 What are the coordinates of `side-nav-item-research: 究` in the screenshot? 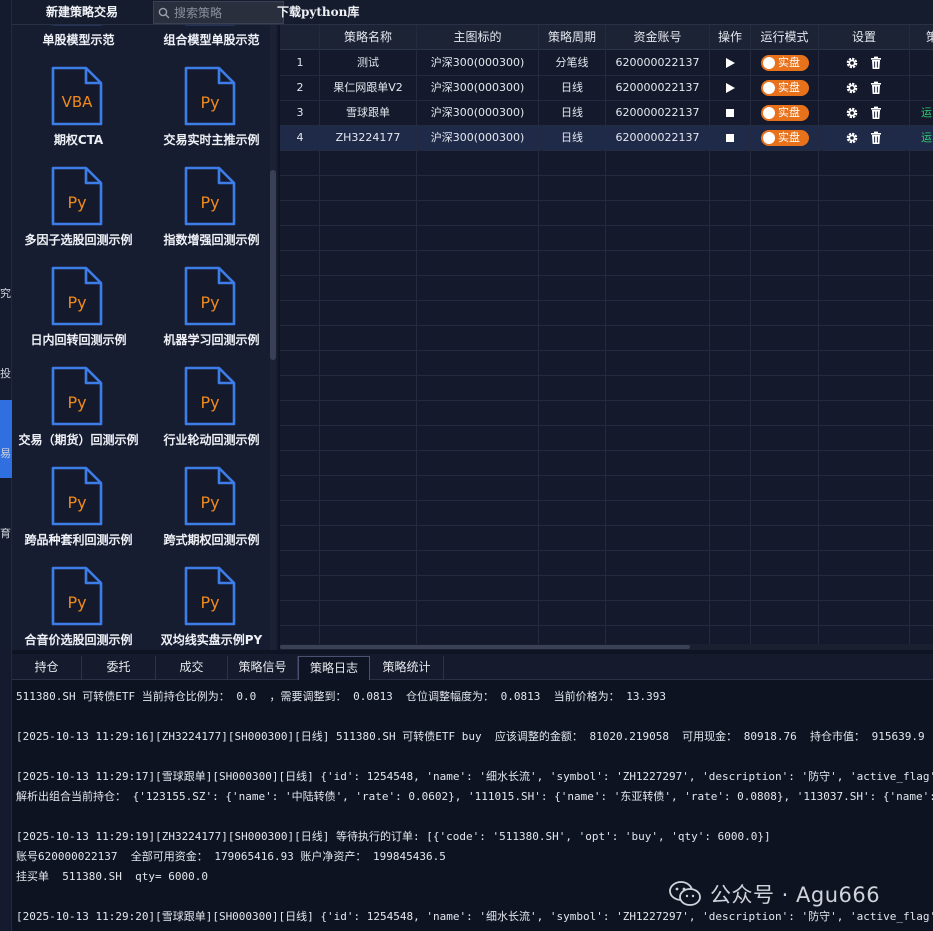 It's located at (6, 294).